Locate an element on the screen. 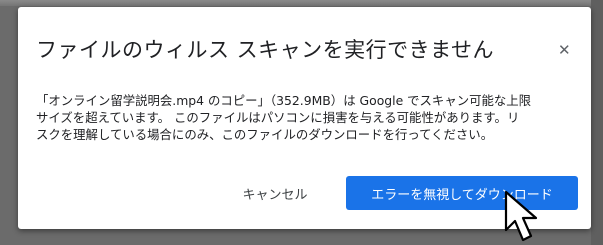 This screenshot has height=245, width=603. close-icon: ✕ is located at coordinates (564, 50).